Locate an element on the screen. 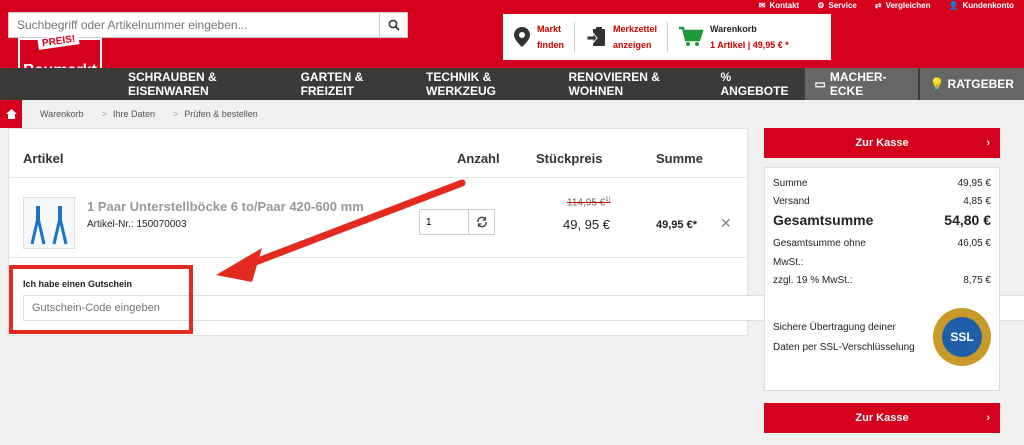 The height and width of the screenshot is (445, 1024). account-link: 👤 Kundenkonto is located at coordinates (981, 5).